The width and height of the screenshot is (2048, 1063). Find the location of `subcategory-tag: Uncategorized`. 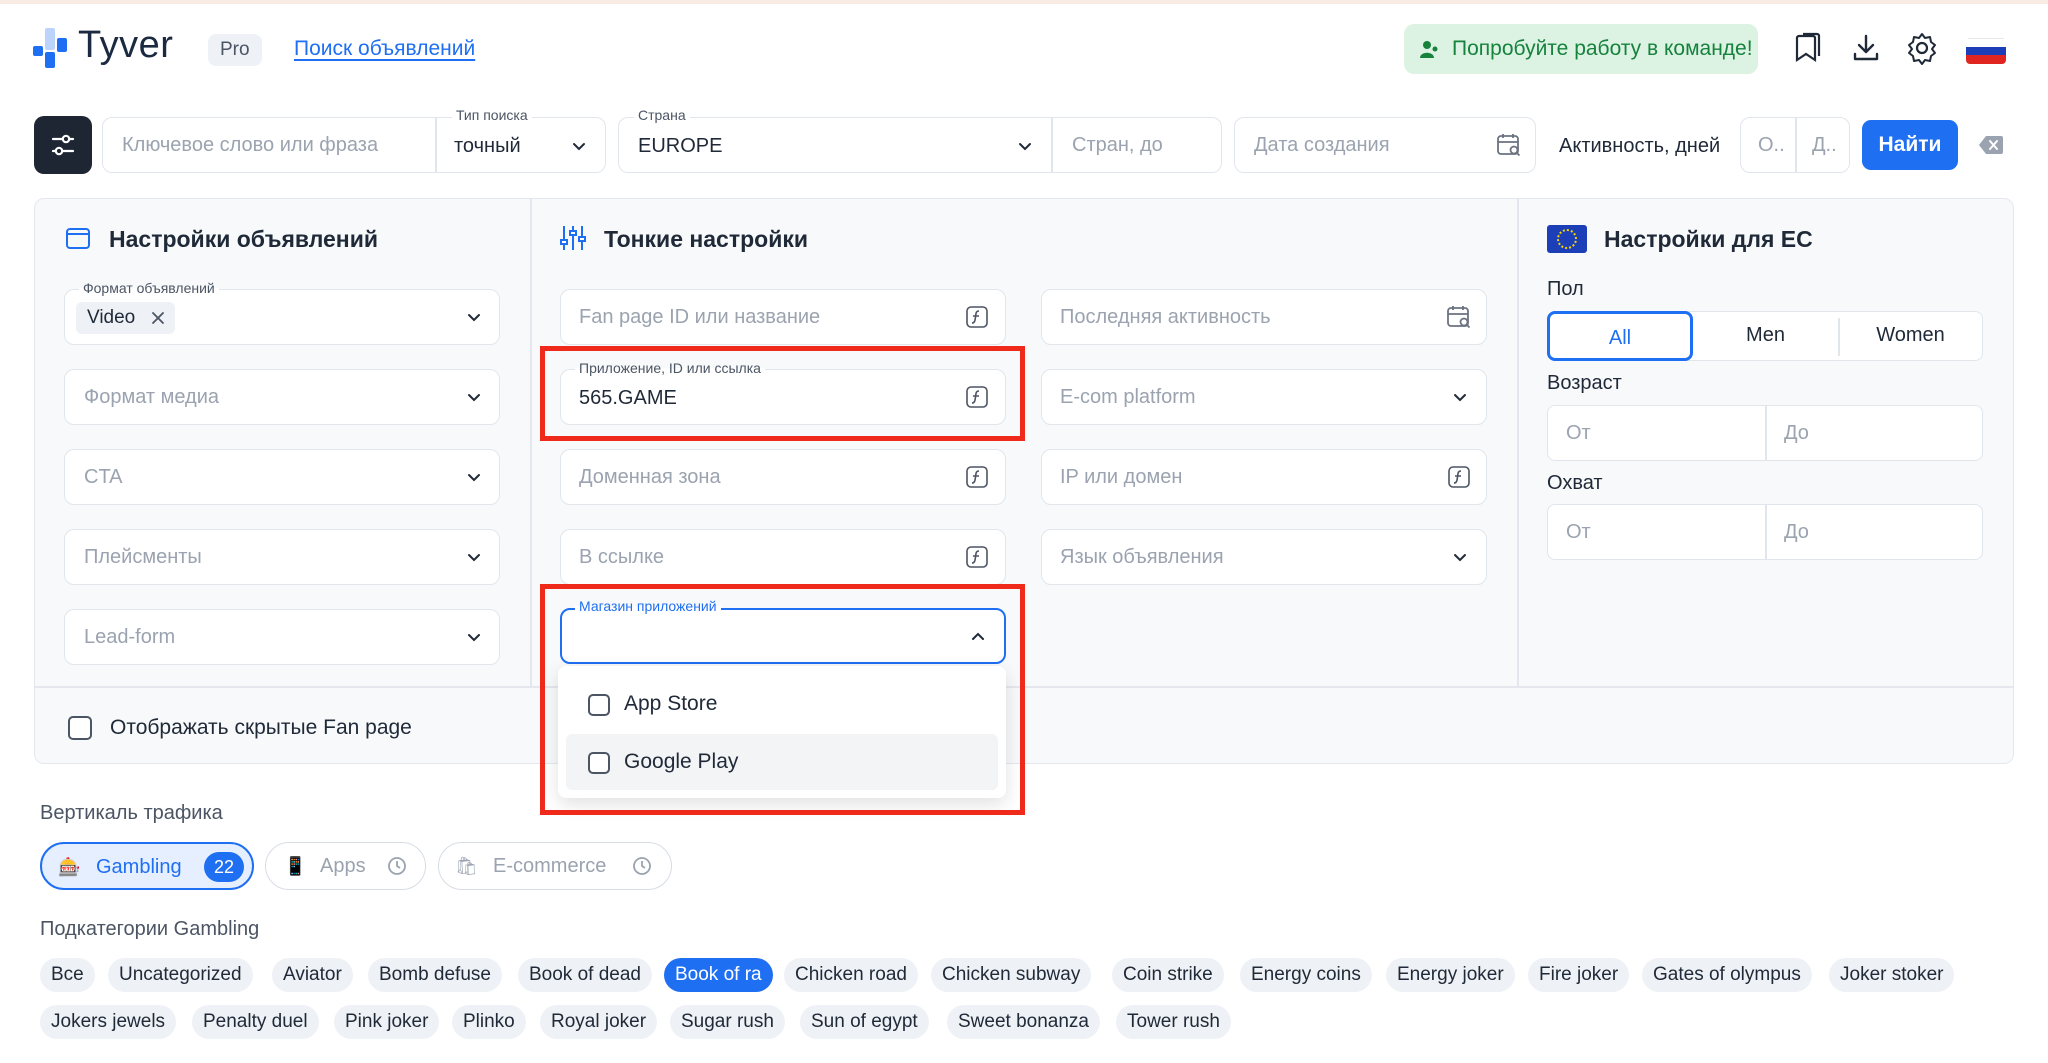

subcategory-tag: Uncategorized is located at coordinates (180, 975).